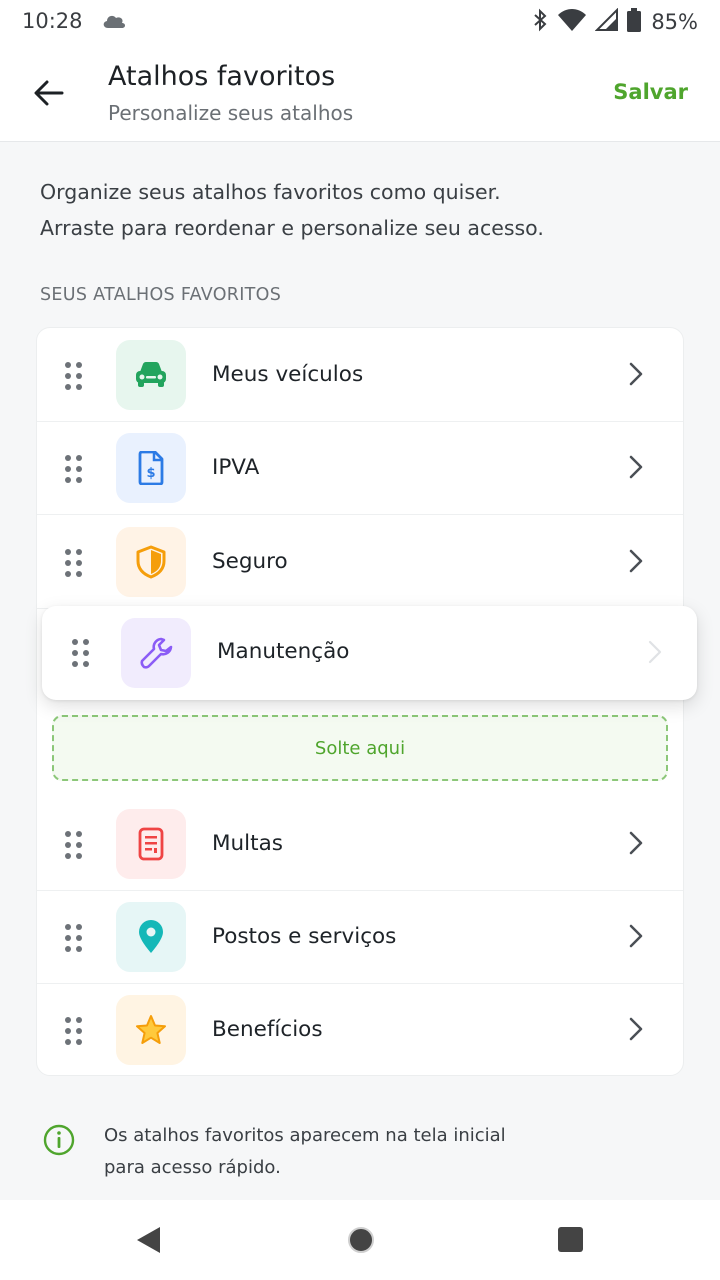  I want to click on cloud-icon, so click(114, 23).